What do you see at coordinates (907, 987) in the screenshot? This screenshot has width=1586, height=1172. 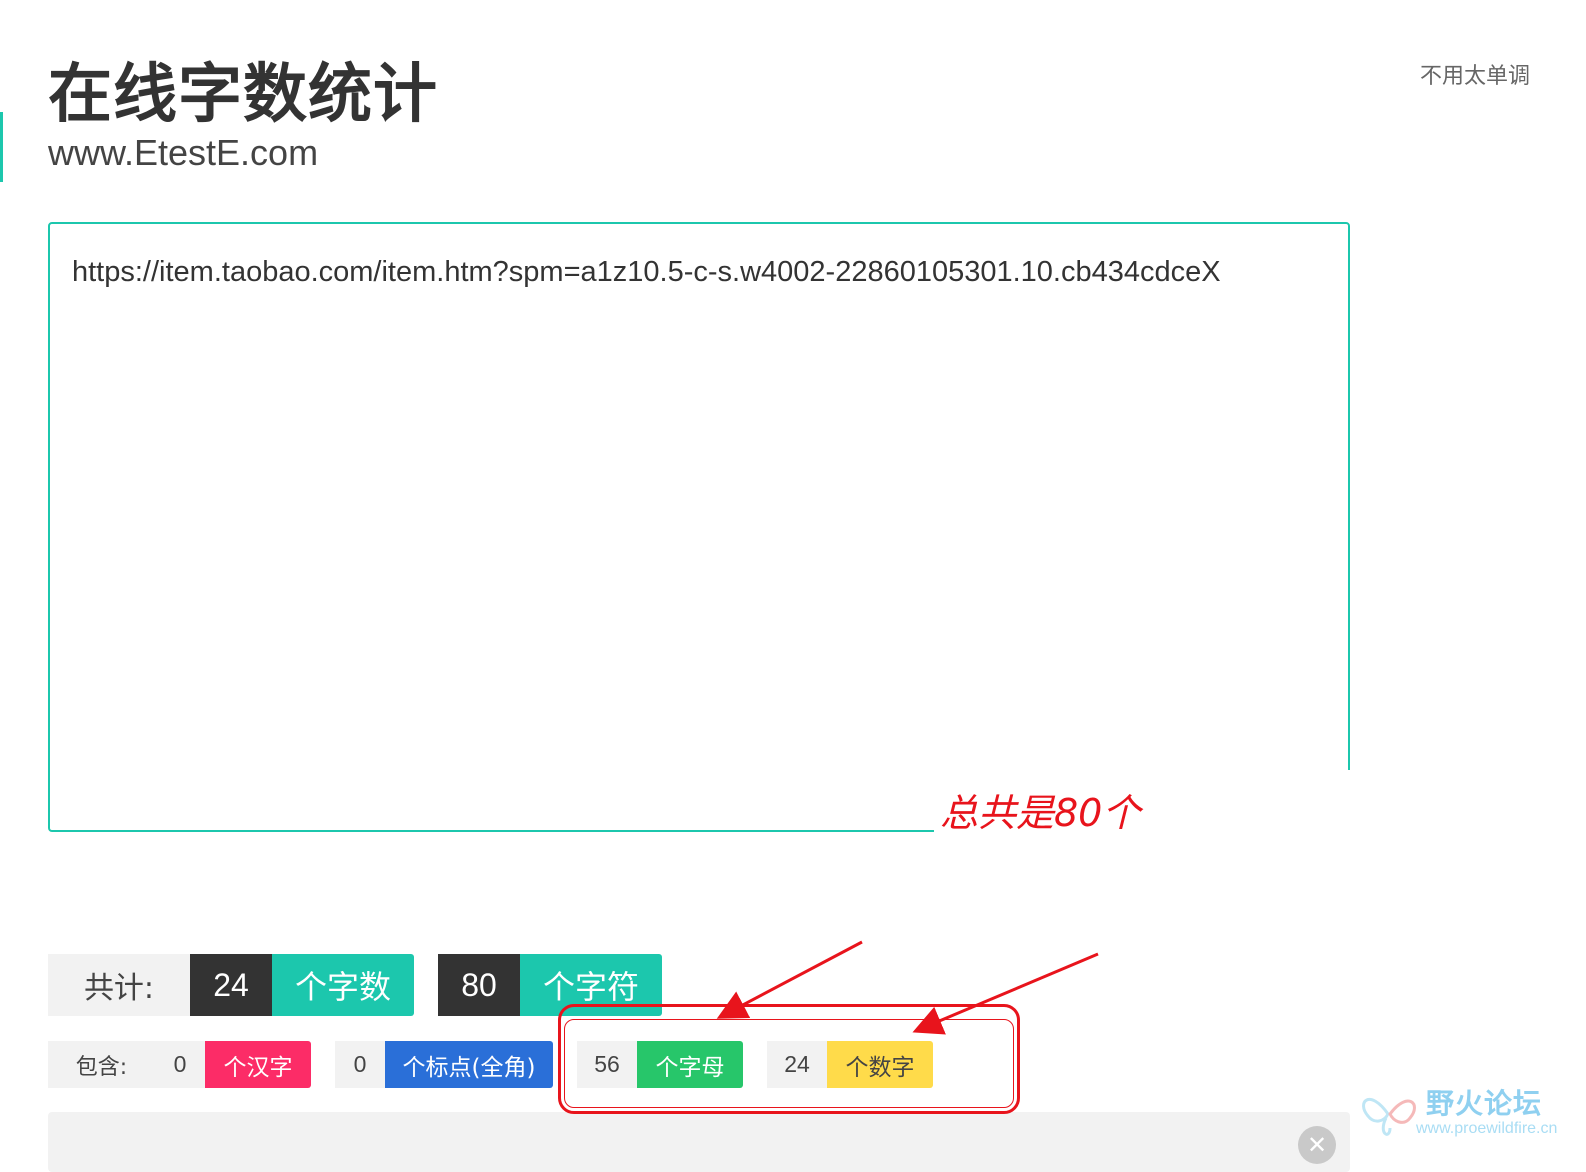 I see `annotation-arrows` at bounding box center [907, 987].